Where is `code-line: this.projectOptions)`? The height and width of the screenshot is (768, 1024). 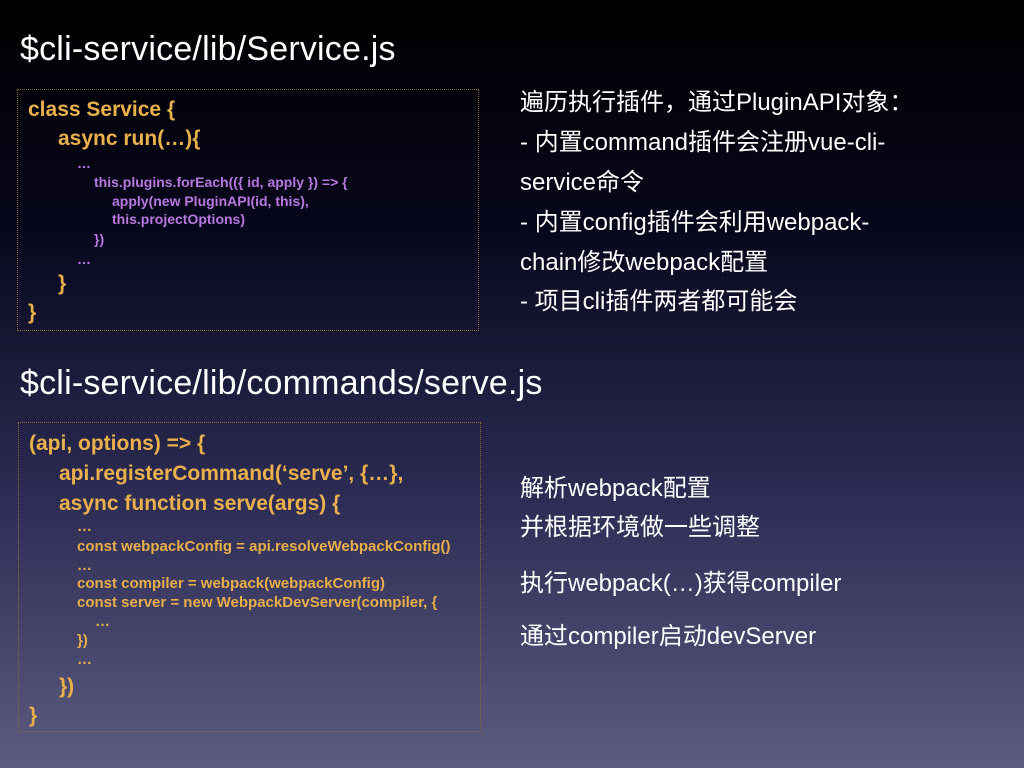 code-line: this.projectOptions) is located at coordinates (178, 219).